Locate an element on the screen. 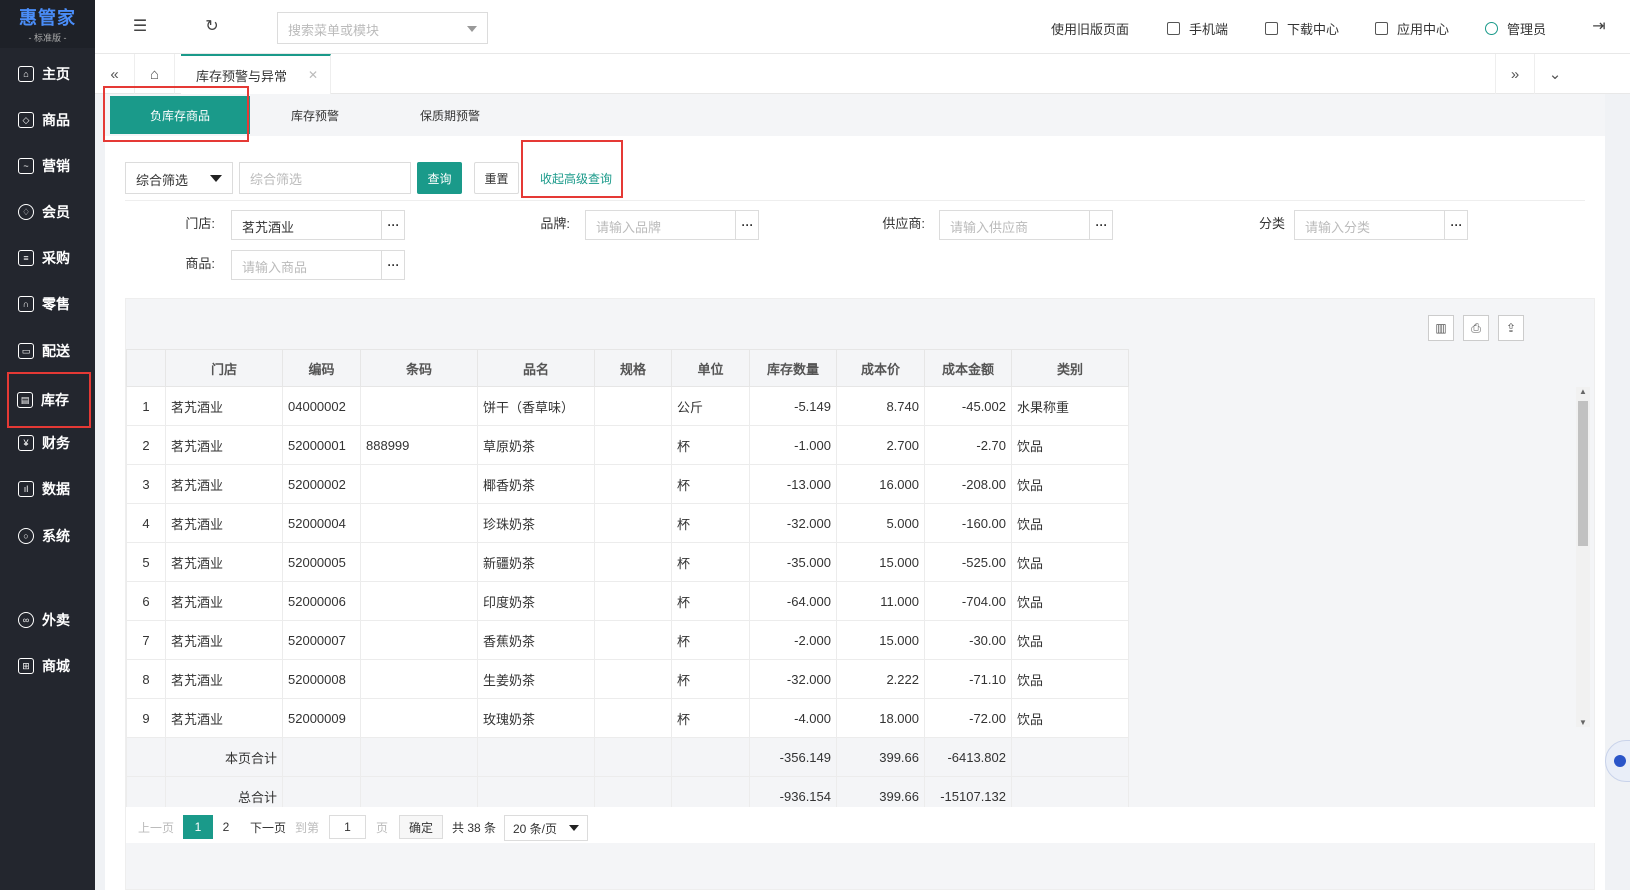  prev-page-button: 上一页 is located at coordinates (156, 827).